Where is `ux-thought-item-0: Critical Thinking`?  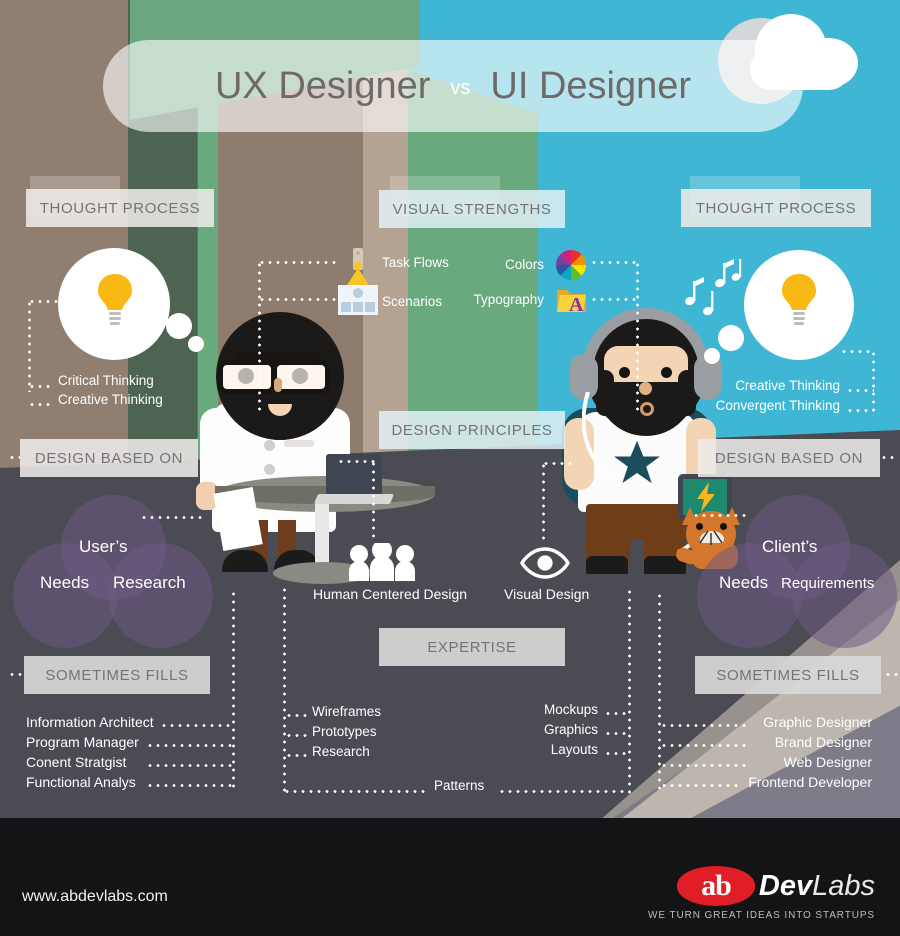 ux-thought-item-0: Critical Thinking is located at coordinates (106, 380).